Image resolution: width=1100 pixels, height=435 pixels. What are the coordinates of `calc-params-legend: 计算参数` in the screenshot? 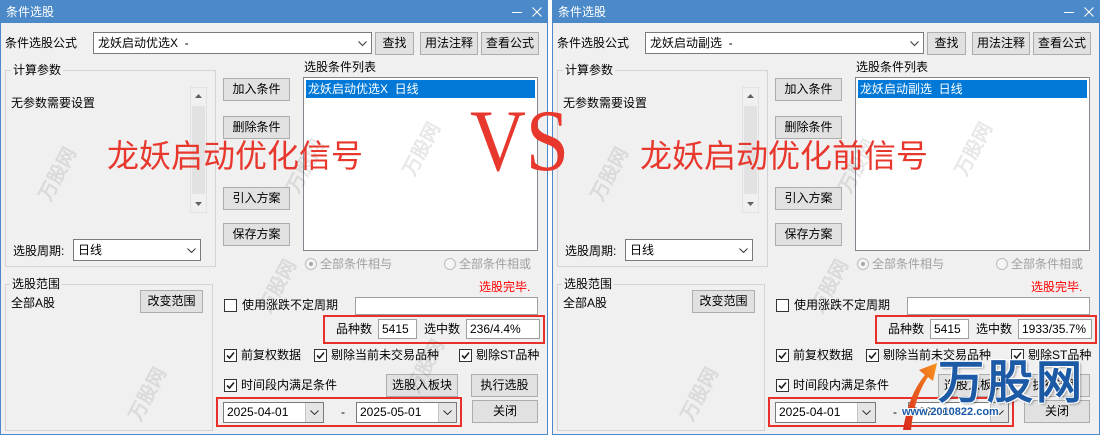 It's located at (37, 70).